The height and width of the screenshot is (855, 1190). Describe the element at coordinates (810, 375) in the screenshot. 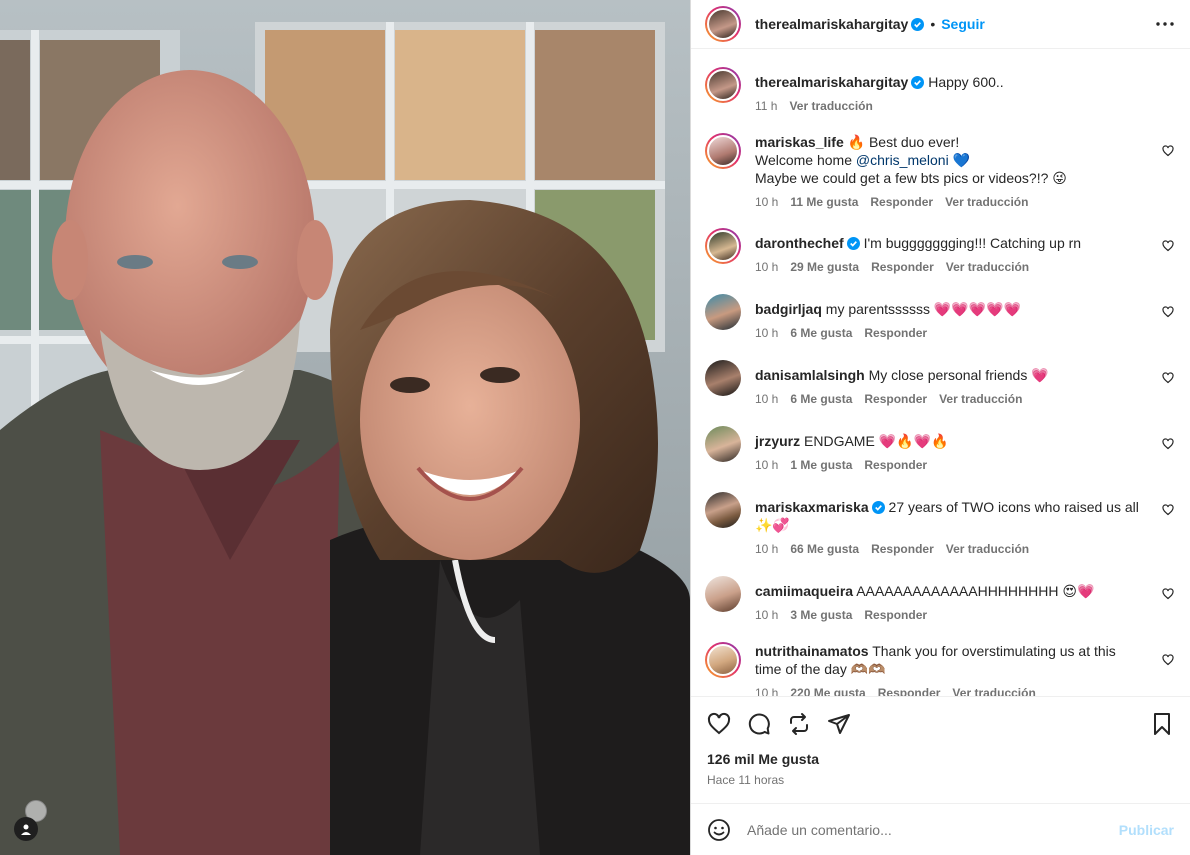

I see `comment-username: danisamlalsingh` at that location.